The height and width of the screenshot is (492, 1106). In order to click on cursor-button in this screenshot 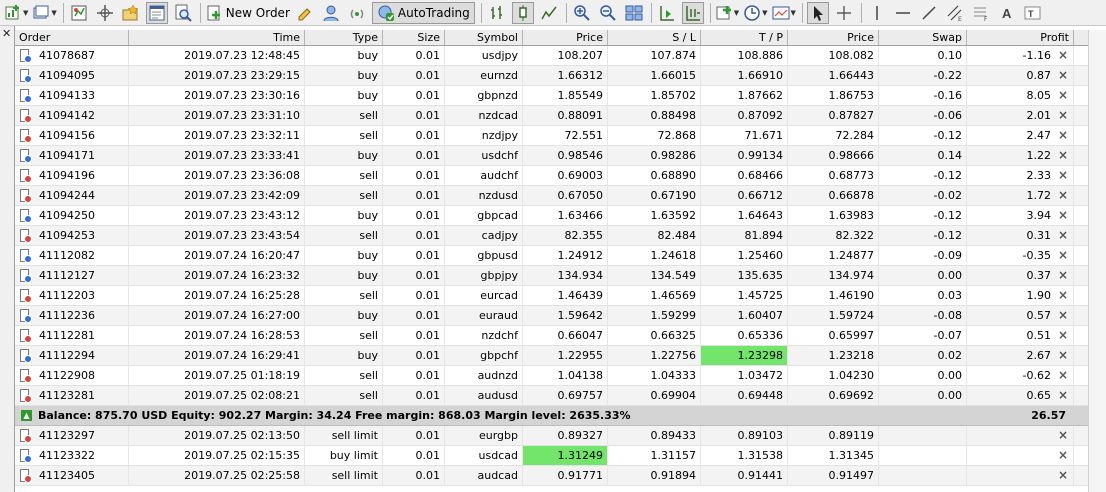, I will do `click(817, 12)`.